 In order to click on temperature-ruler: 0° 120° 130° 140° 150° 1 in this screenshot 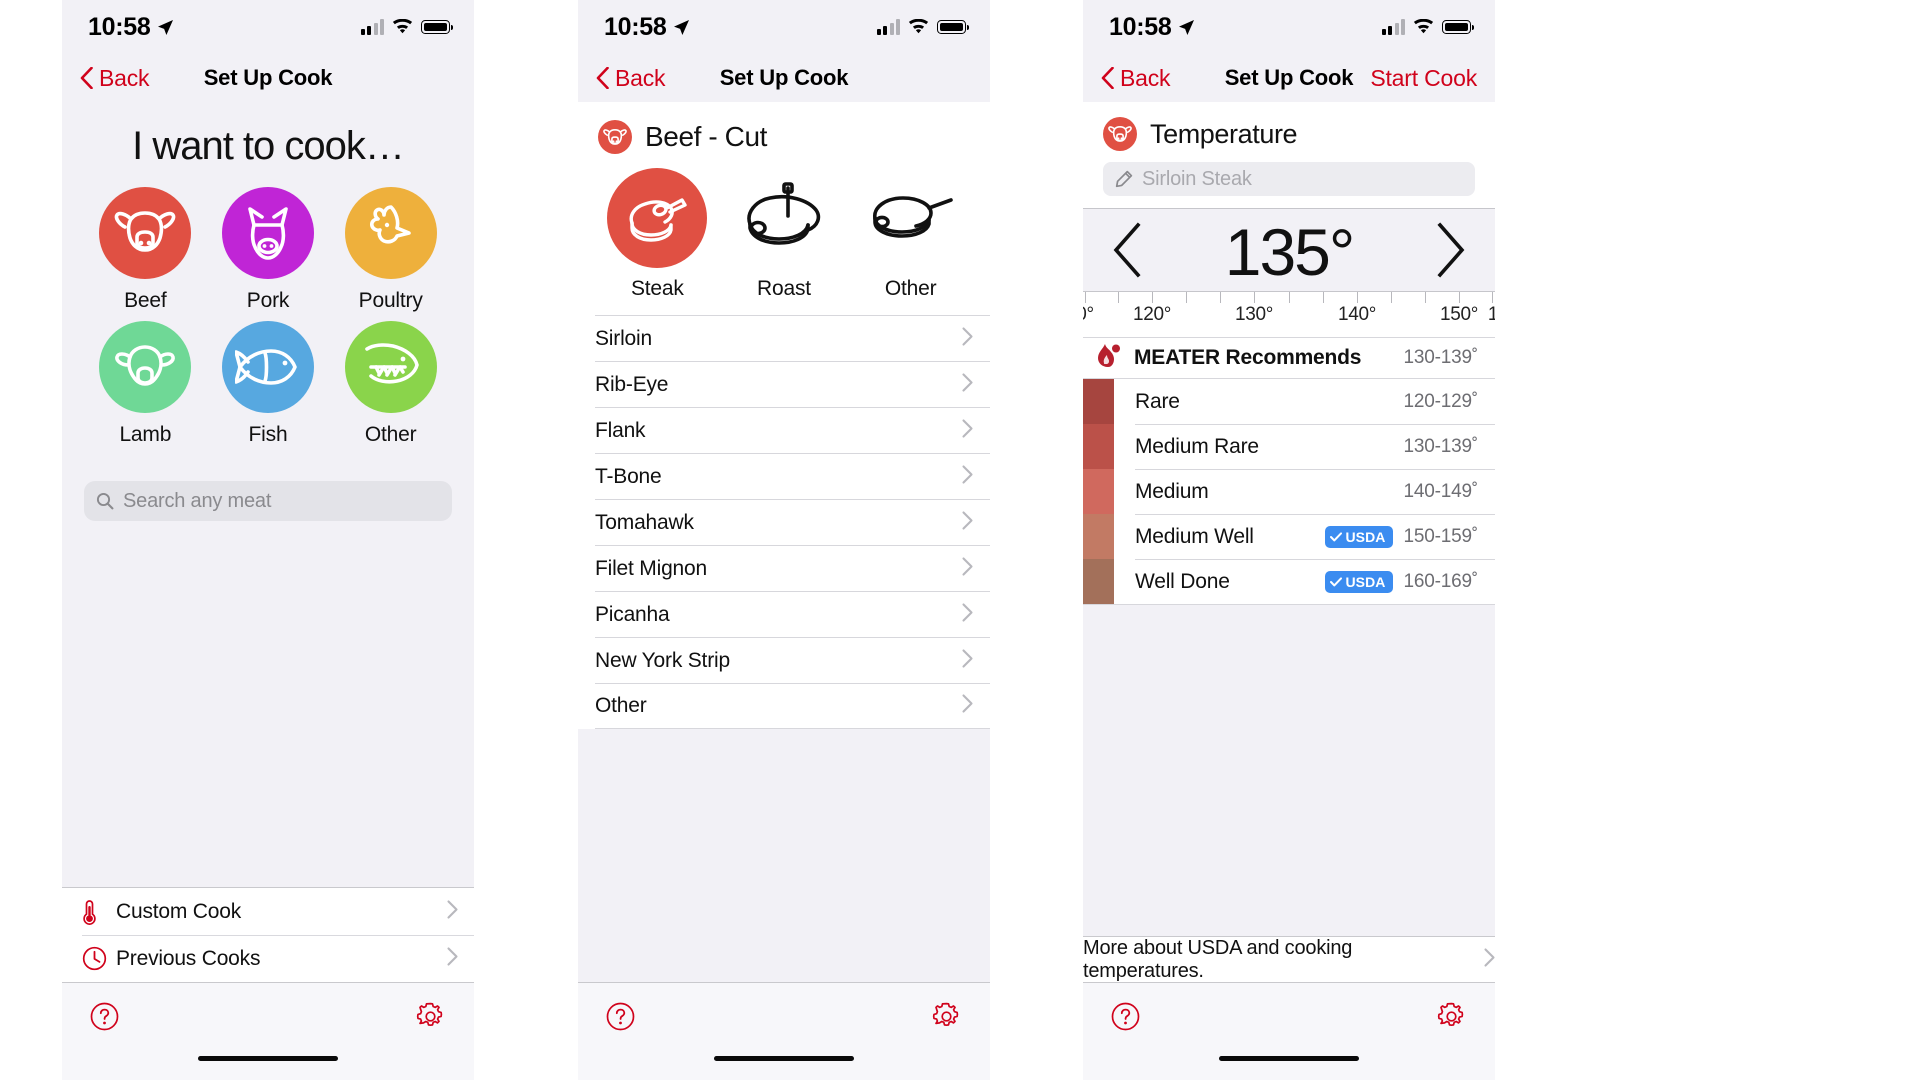, I will do `click(1289, 314)`.